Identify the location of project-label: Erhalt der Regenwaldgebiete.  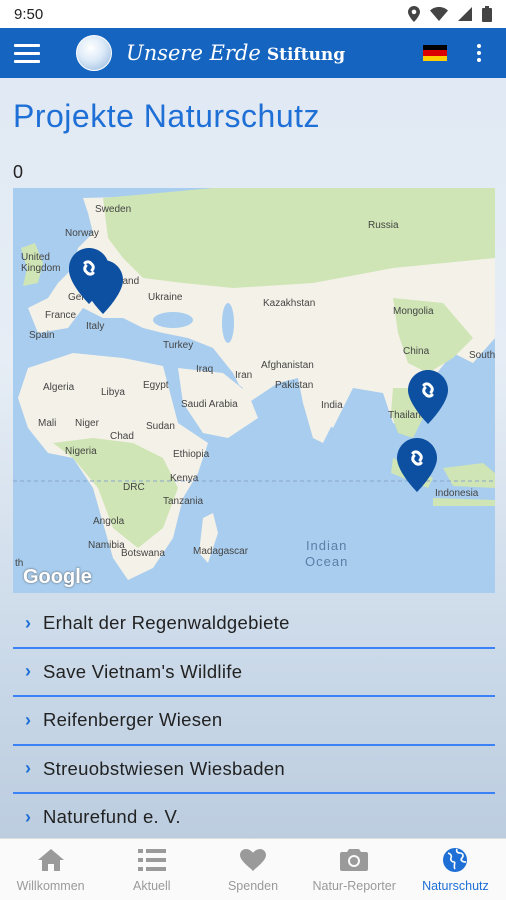
(166, 623).